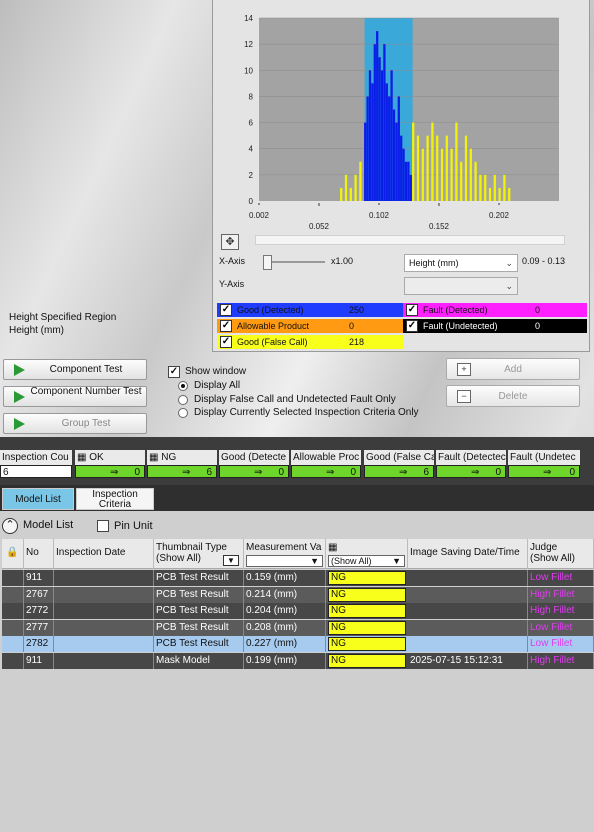  I want to click on y-axis-select: ⌄, so click(461, 286).